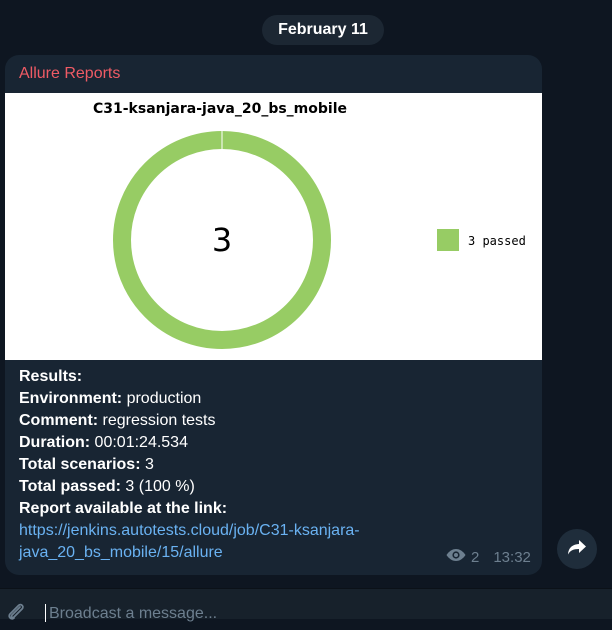  What do you see at coordinates (512, 557) in the screenshot?
I see `message-time: 13:32` at bounding box center [512, 557].